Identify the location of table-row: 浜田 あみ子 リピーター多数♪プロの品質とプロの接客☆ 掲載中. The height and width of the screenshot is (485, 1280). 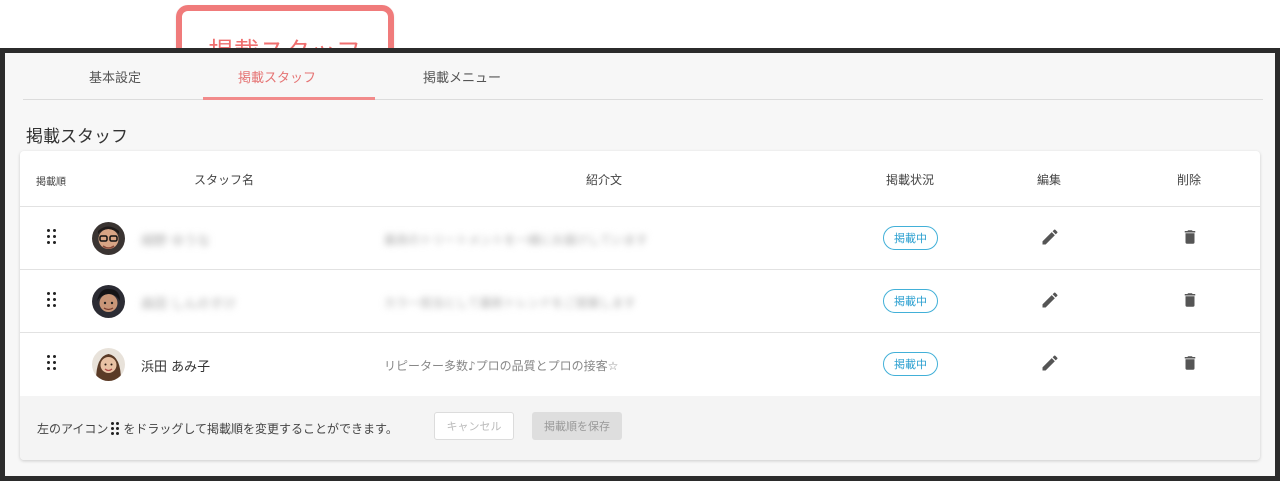
(640, 364).